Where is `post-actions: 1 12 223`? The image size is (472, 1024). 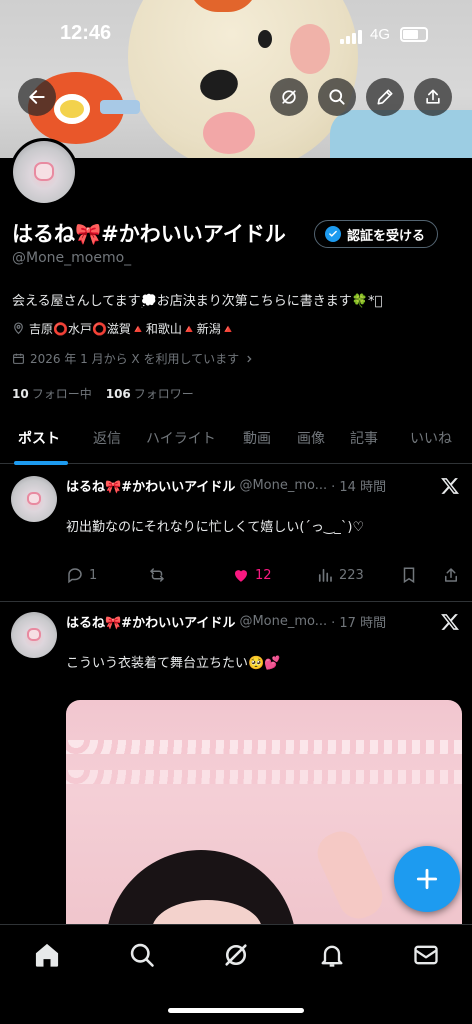
post-actions: 1 12 223 is located at coordinates (264, 576).